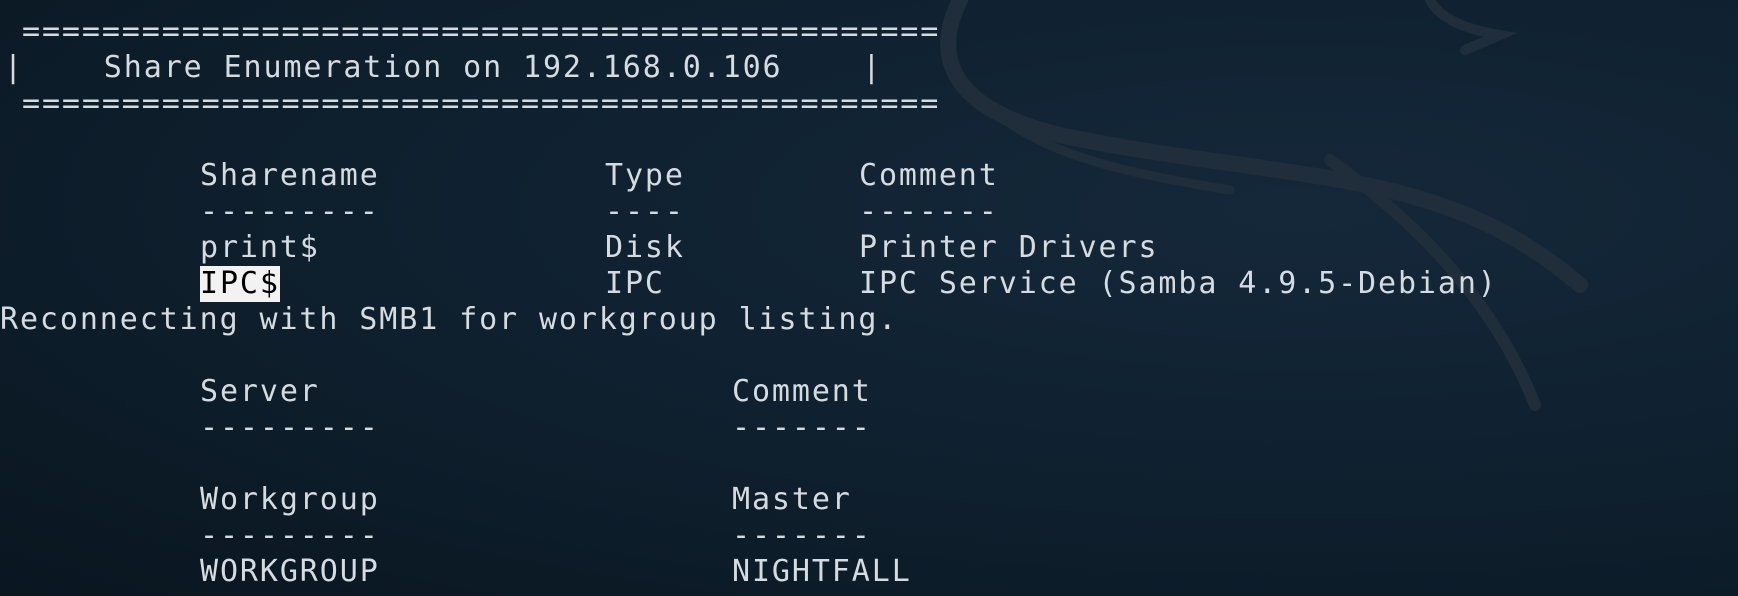  Describe the element at coordinates (645, 211) in the screenshot. I see `terminal-text: ----` at that location.